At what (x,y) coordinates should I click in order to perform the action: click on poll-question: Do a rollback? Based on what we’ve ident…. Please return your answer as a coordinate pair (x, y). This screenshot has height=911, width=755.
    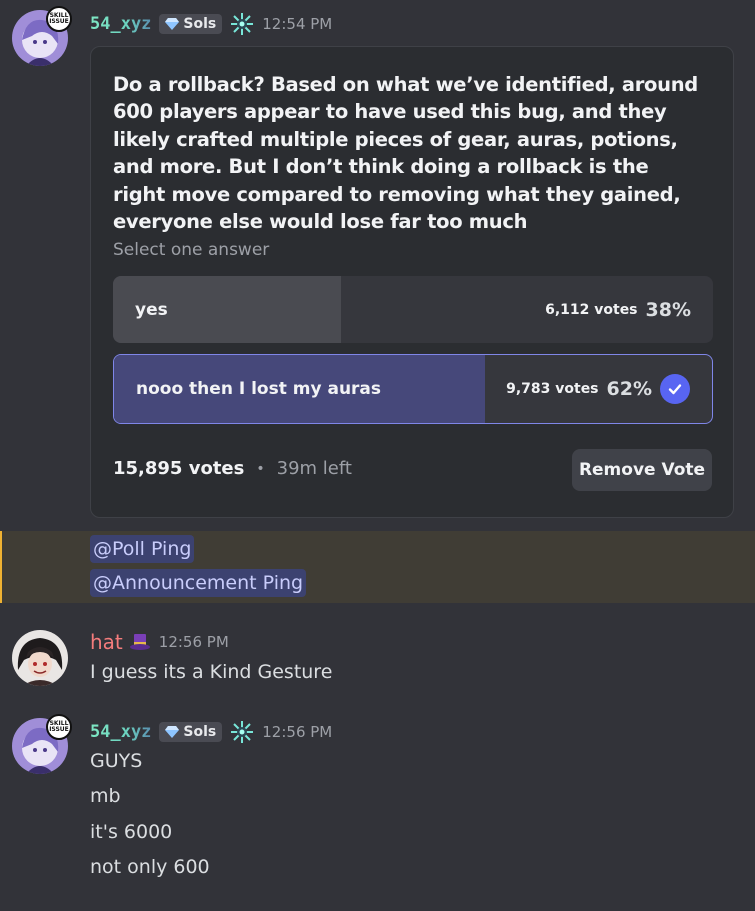
    Looking at the image, I should click on (405, 153).